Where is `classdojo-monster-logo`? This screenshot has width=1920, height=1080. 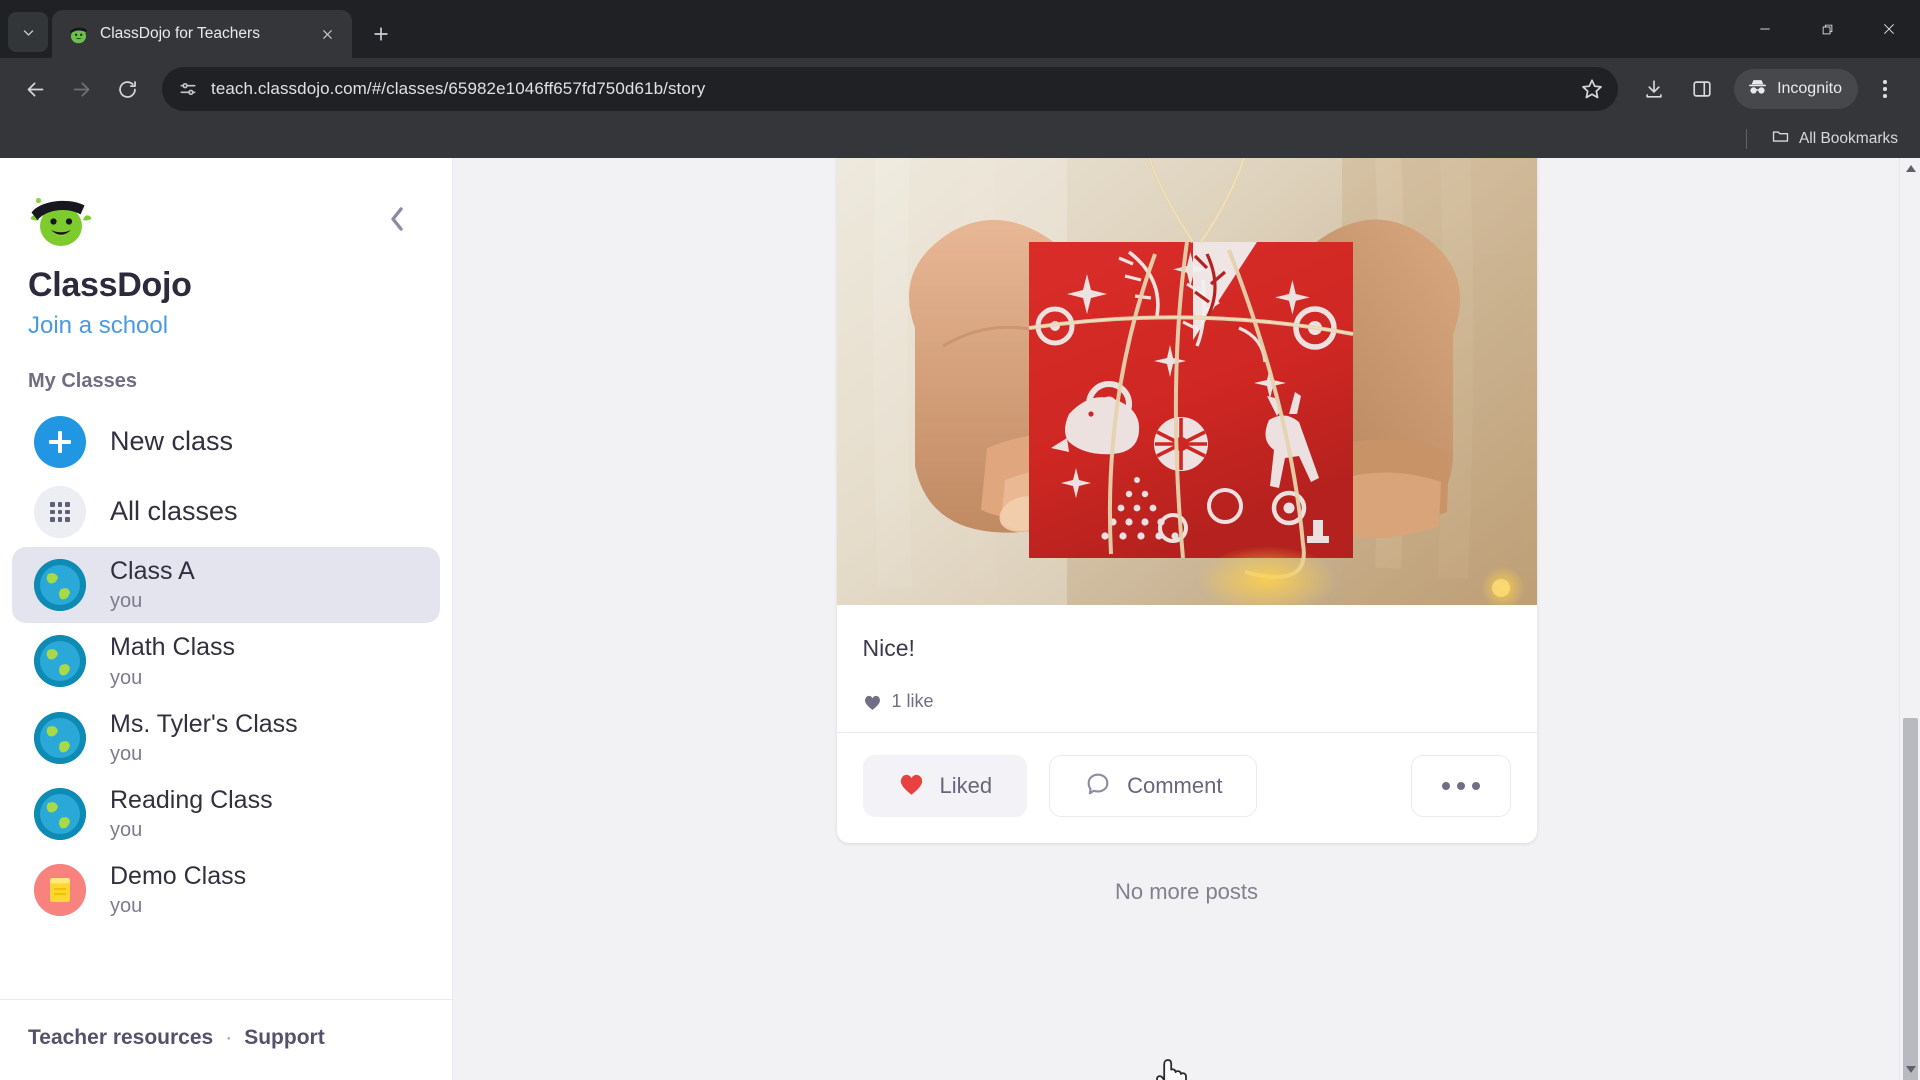 classdojo-monster-logo is located at coordinates (61, 222).